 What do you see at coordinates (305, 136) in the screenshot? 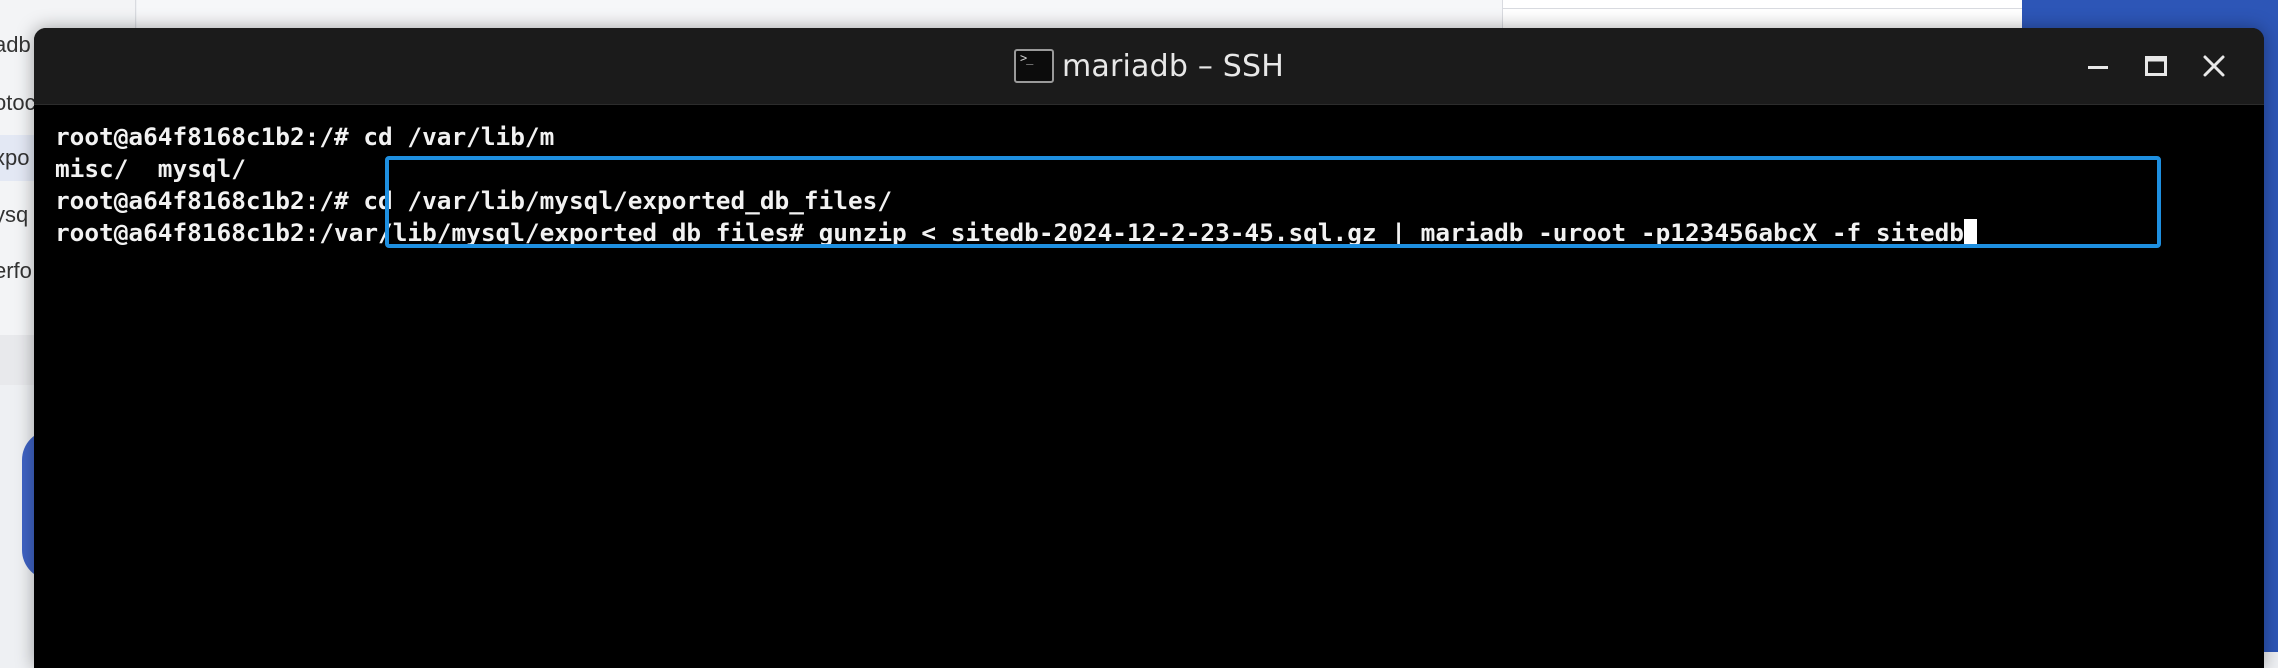
I see `terminal-line: root@a64f8168c1b2:/# cd /var/lib/m` at bounding box center [305, 136].